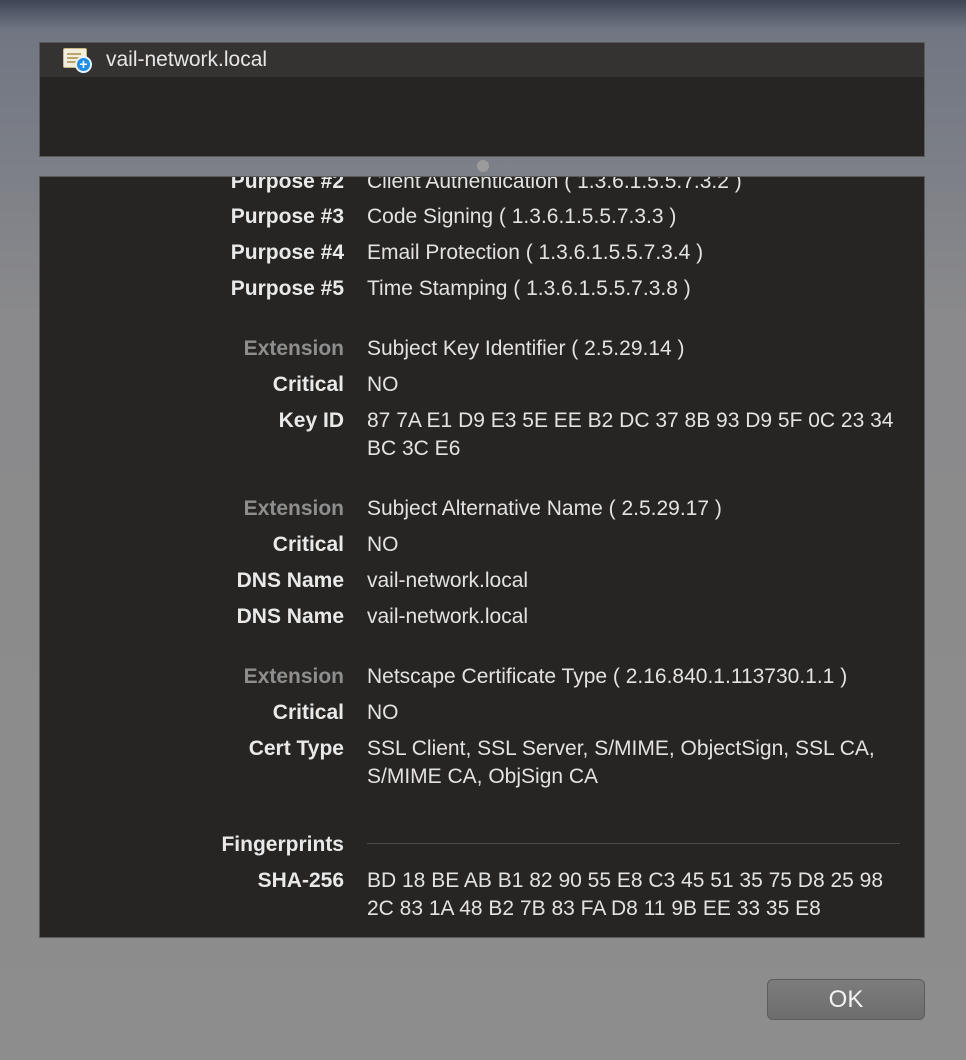  I want to click on certificate-summary-panel: + vail-network.local, so click(482, 99).